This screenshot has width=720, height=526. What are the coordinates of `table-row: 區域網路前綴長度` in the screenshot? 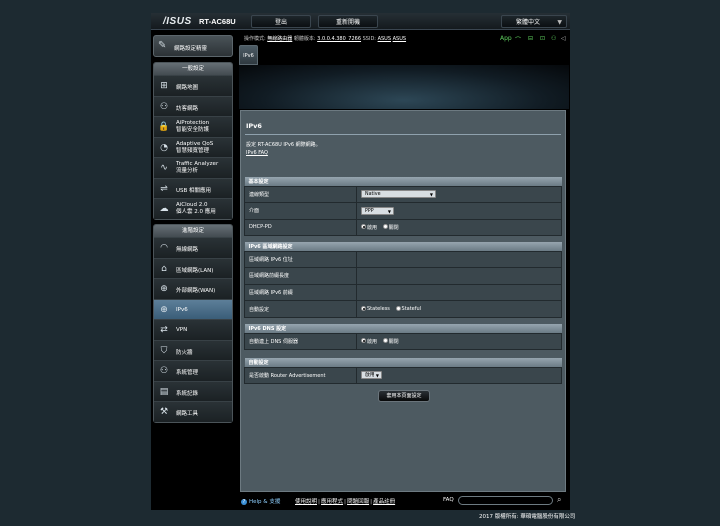 It's located at (403, 276).